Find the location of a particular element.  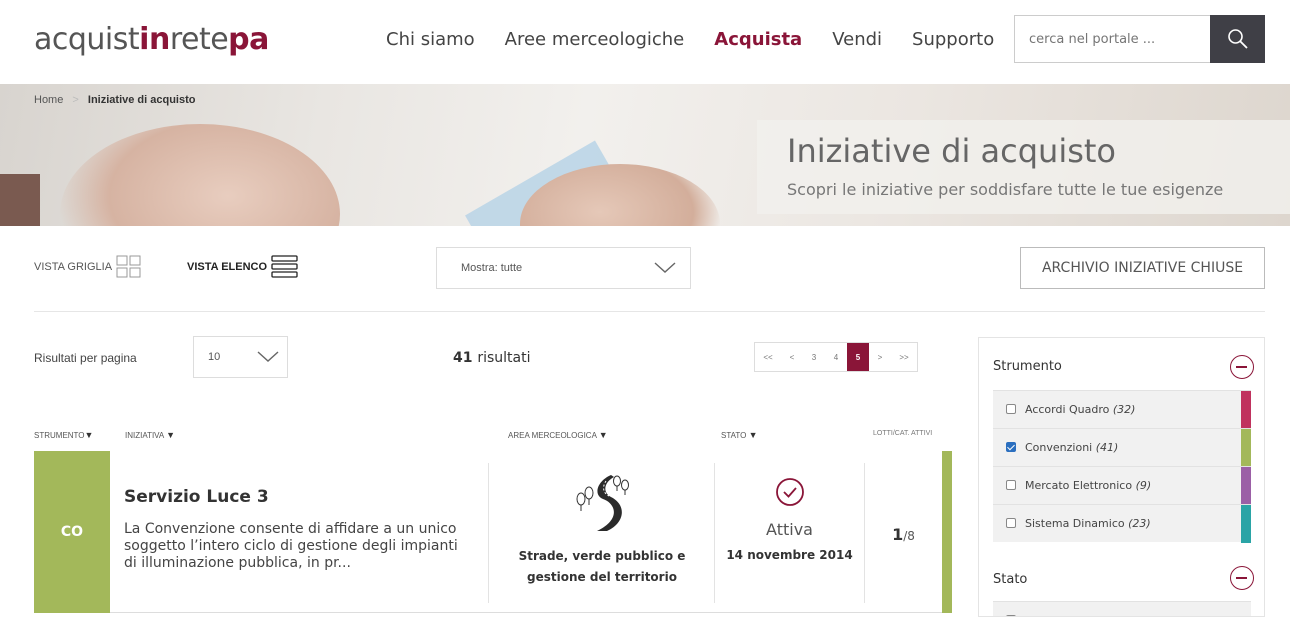

status-cell: Attiva 14 novembre 2014 is located at coordinates (789, 519).